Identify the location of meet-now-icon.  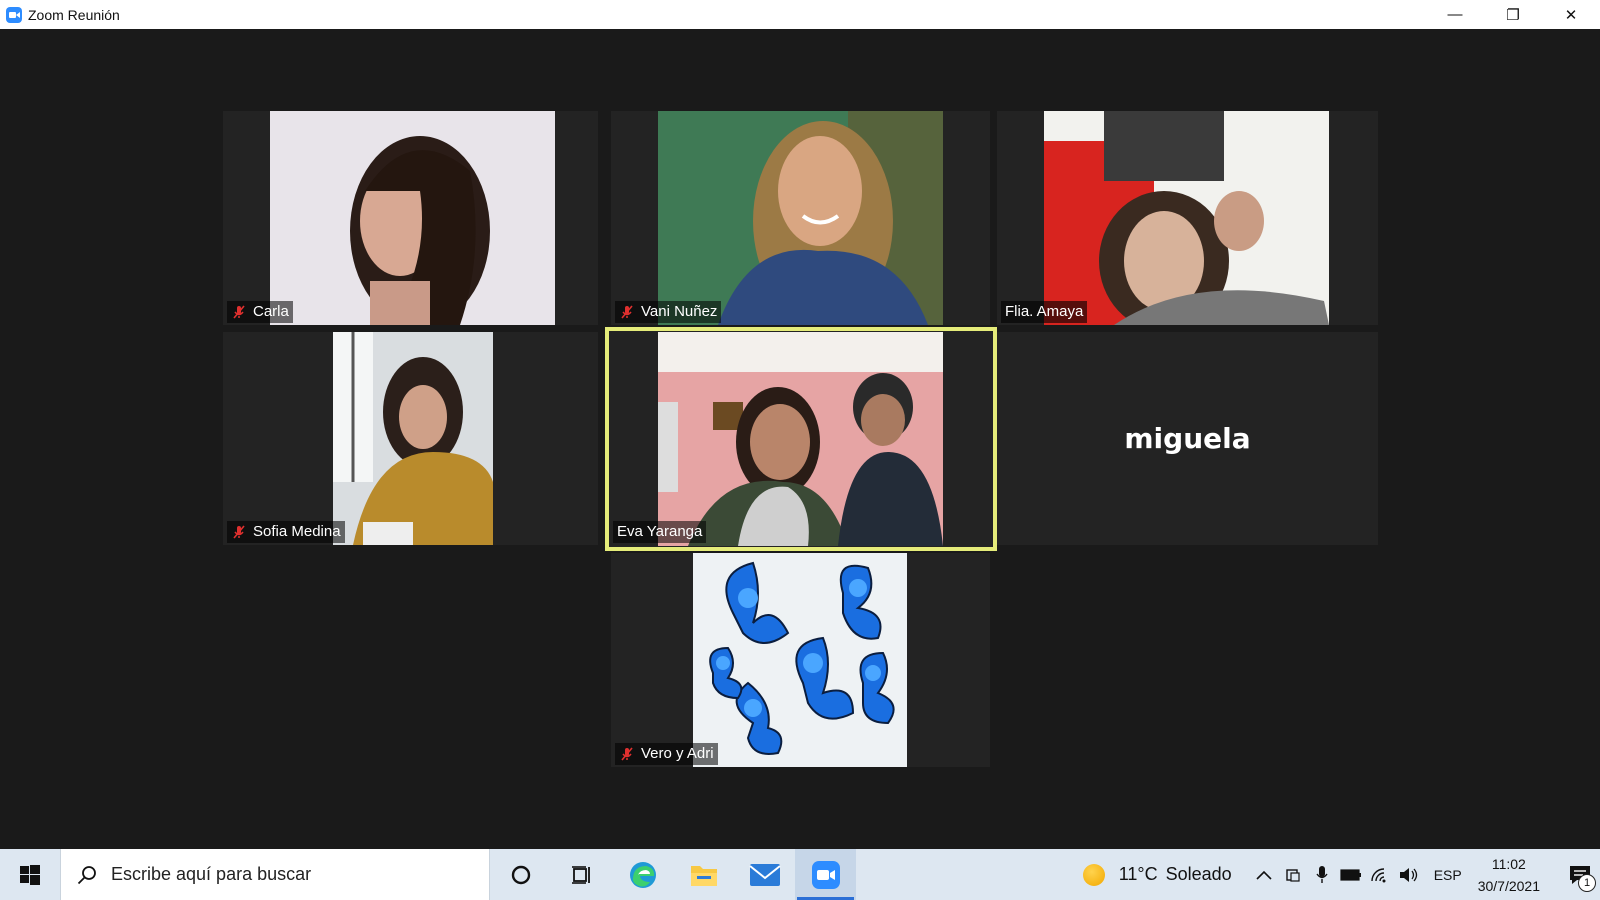
(1293, 875).